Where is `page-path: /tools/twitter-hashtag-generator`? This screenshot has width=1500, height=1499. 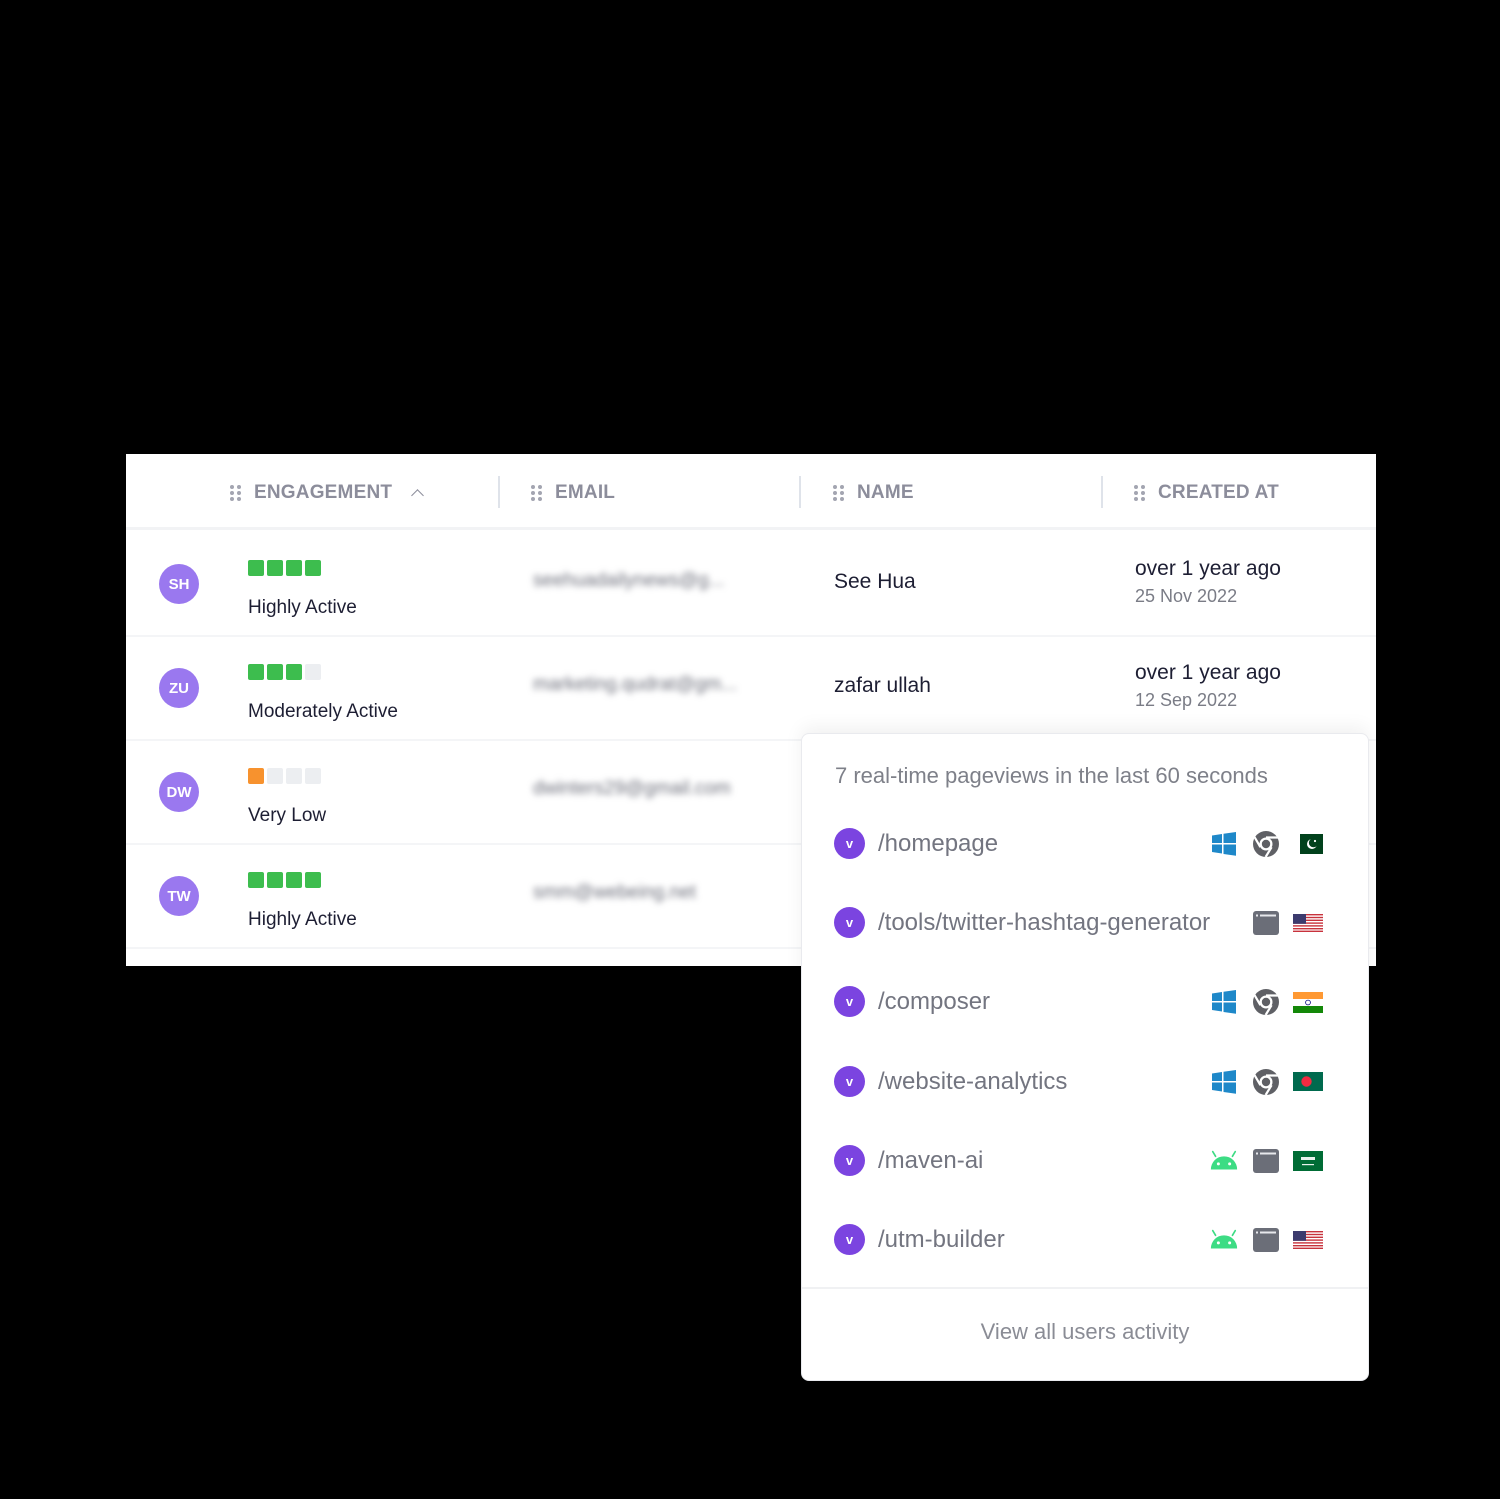
page-path: /tools/twitter-hashtag-generator is located at coordinates (1044, 923).